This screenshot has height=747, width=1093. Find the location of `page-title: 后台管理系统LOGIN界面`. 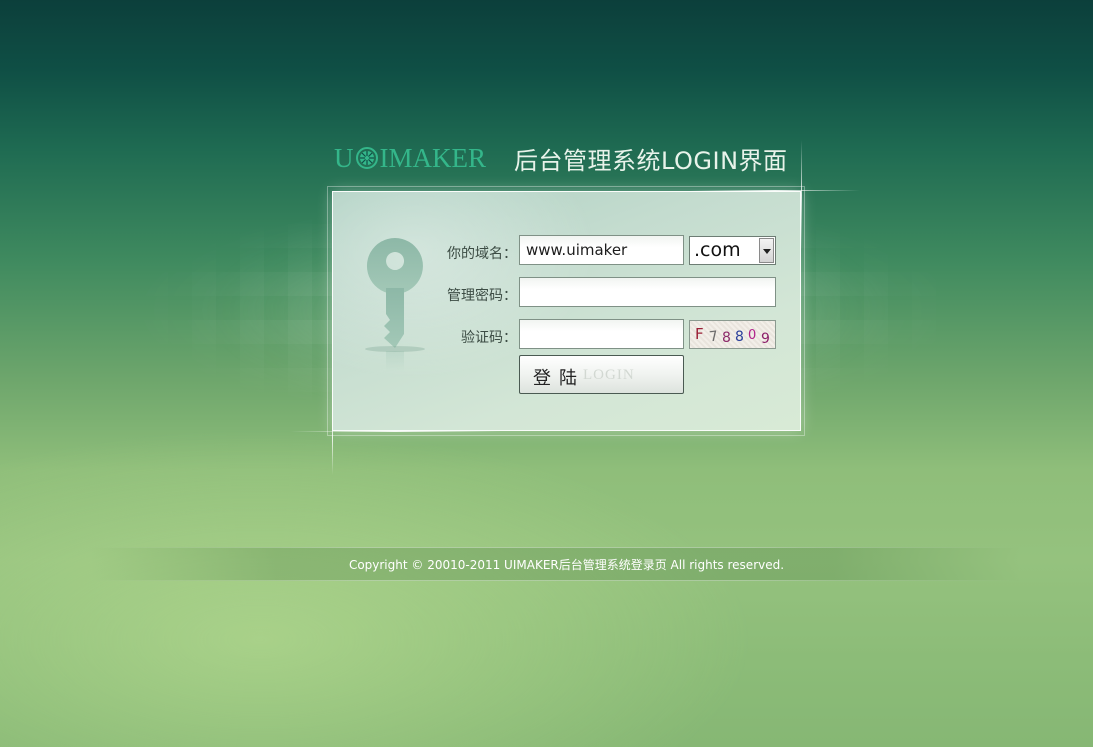

page-title: 后台管理系统LOGIN界面 is located at coordinates (651, 160).